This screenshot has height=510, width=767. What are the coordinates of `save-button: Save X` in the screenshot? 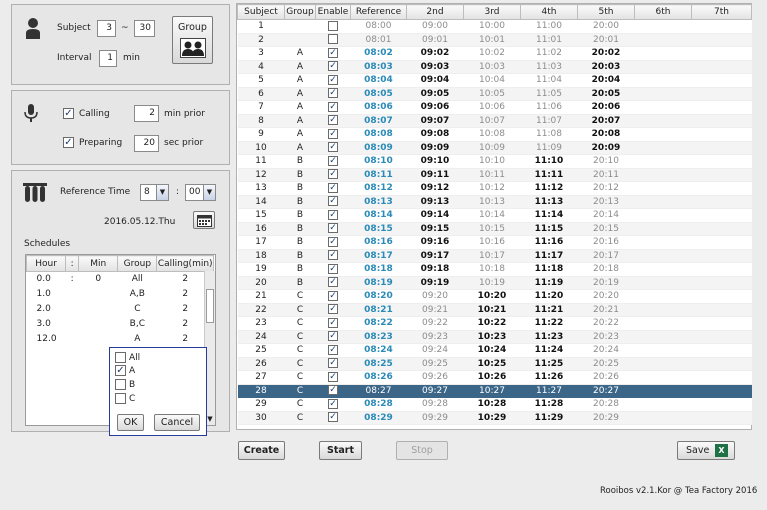 It's located at (706, 450).